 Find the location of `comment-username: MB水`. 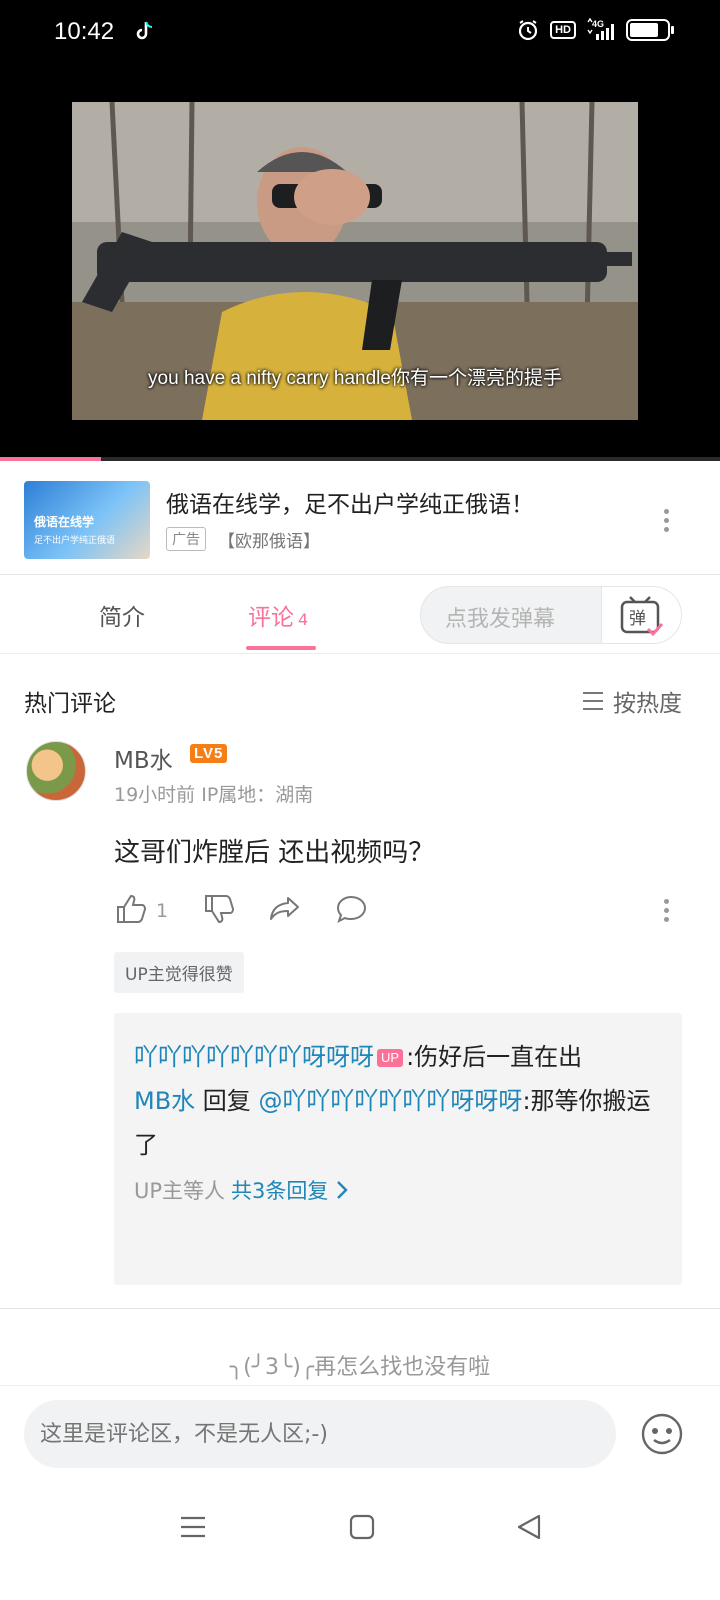

comment-username: MB水 is located at coordinates (143, 758).